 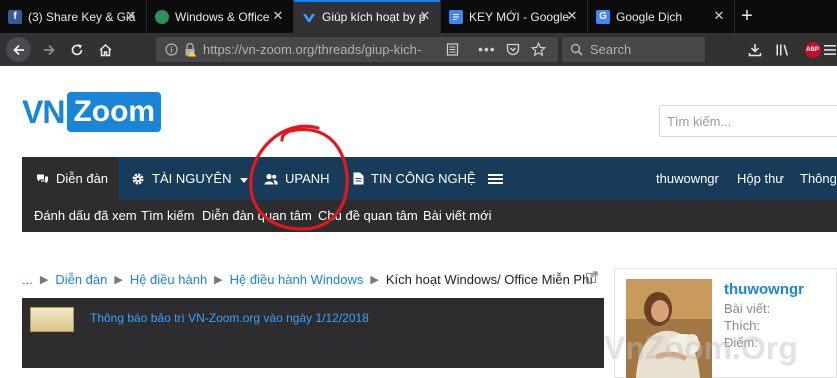 I want to click on forward-button, so click(x=48, y=49).